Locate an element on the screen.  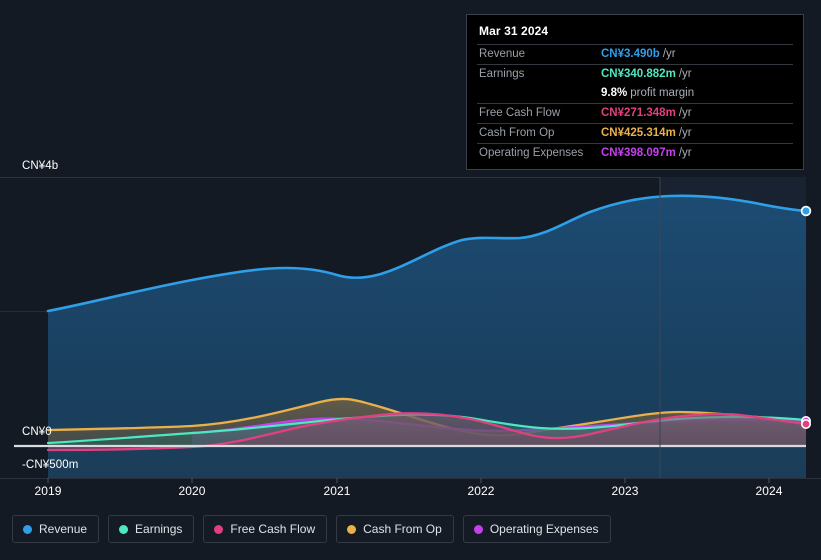
x-axis-label-2020: 2020 is located at coordinates (192, 491).